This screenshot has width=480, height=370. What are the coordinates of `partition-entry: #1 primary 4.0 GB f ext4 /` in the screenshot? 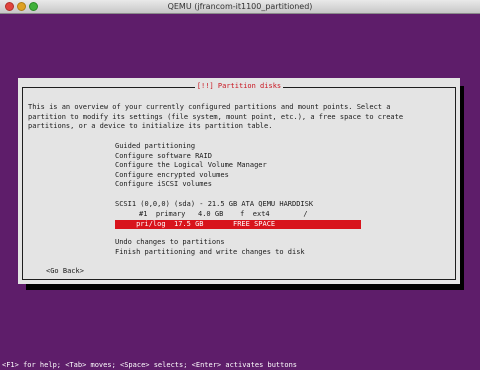 It's located at (223, 215).